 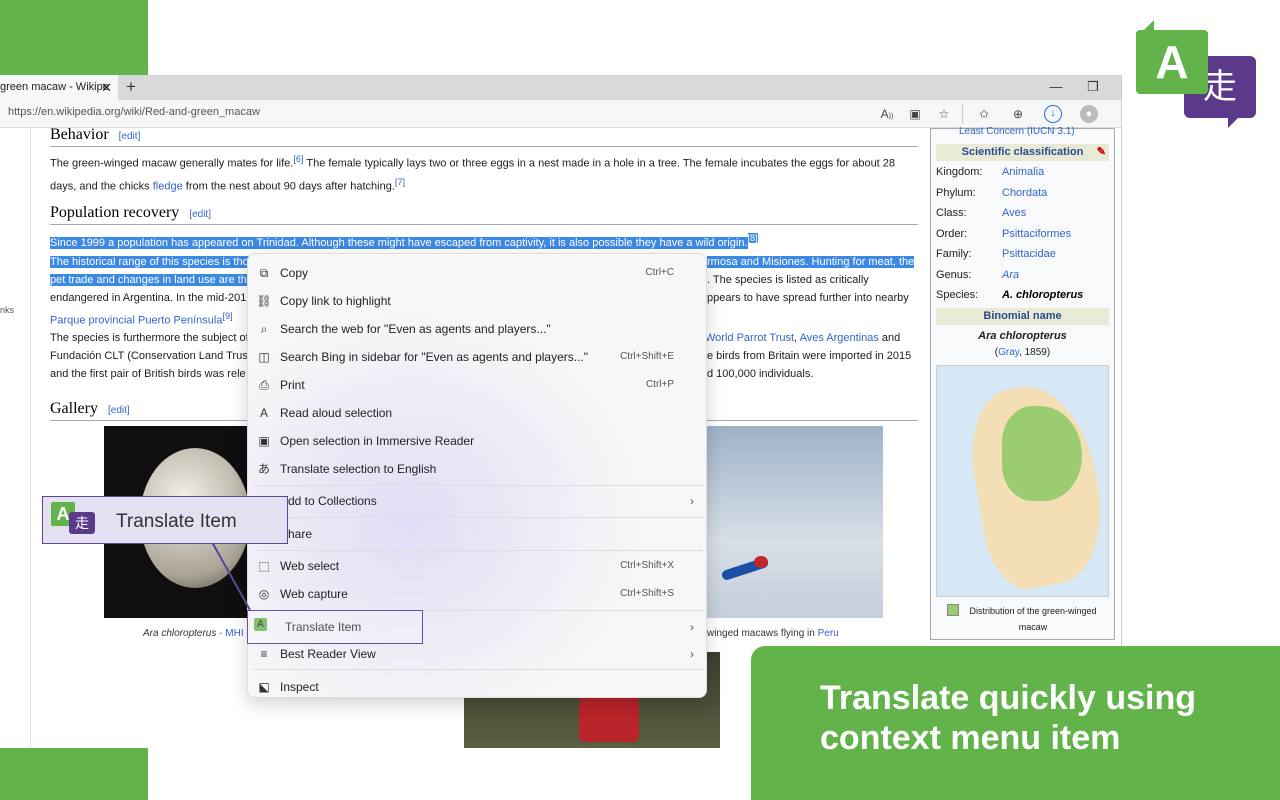 I want to click on paragraph-text: d 100,000 individuals., so click(x=760, y=374).